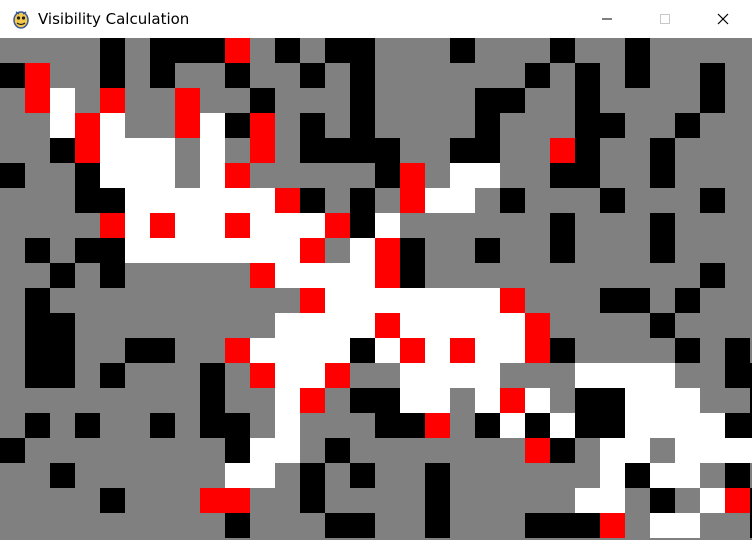  Describe the element at coordinates (723, 19) in the screenshot. I see `close-button` at that location.